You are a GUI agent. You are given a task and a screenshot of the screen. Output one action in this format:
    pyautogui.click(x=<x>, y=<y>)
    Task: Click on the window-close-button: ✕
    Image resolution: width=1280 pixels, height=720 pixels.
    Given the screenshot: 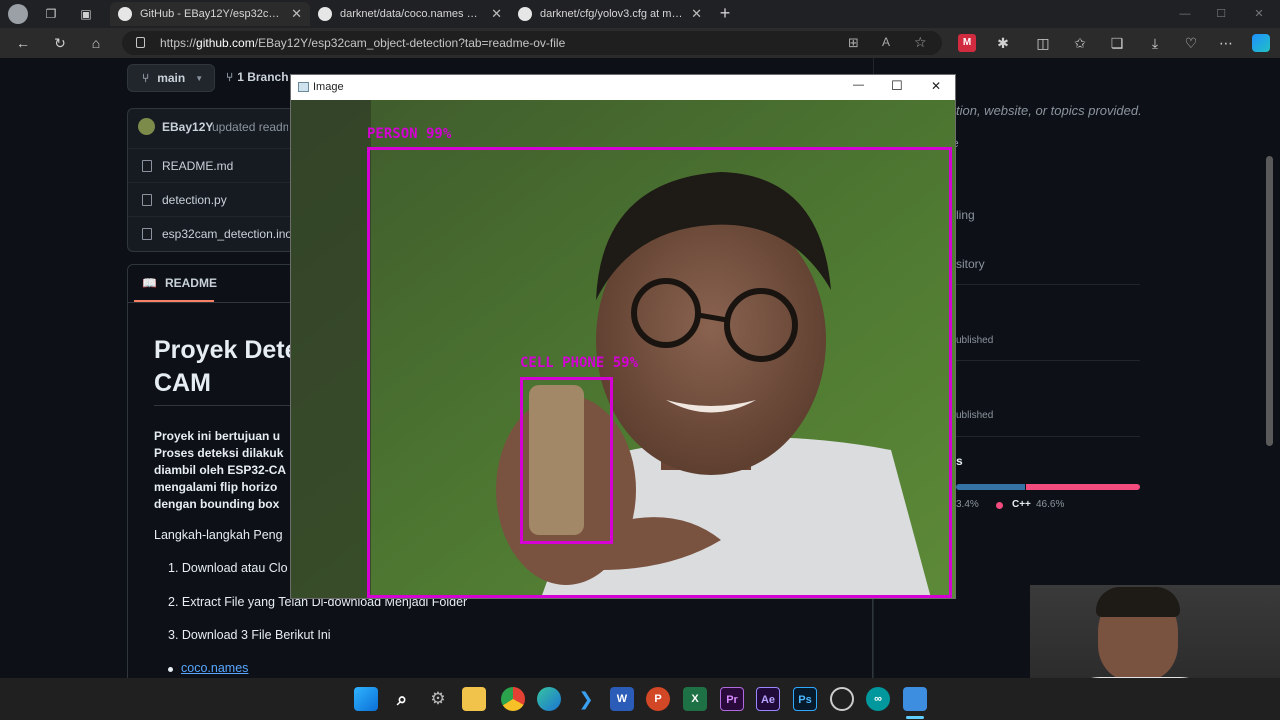 What is the action you would take?
    pyautogui.click(x=1259, y=14)
    